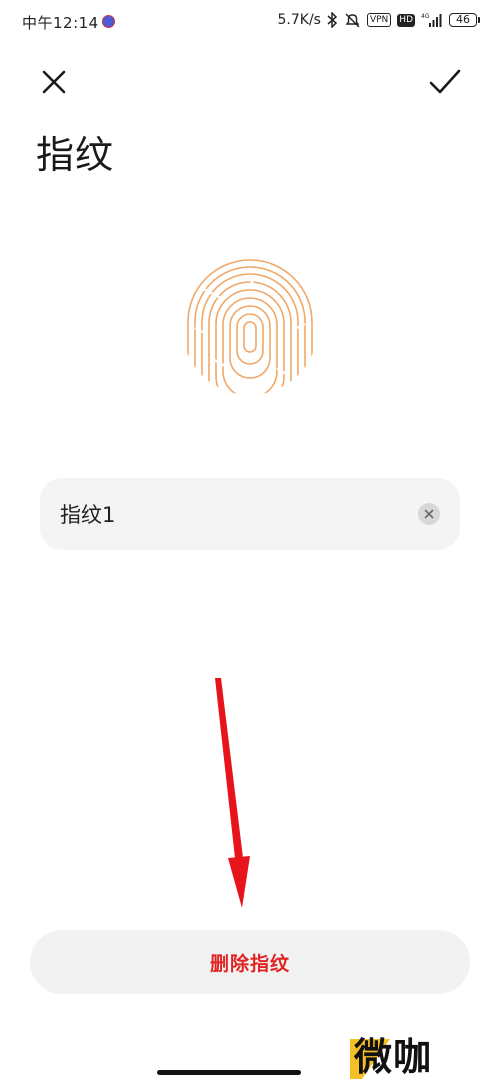  I want to click on battery-level: 46, so click(463, 20).